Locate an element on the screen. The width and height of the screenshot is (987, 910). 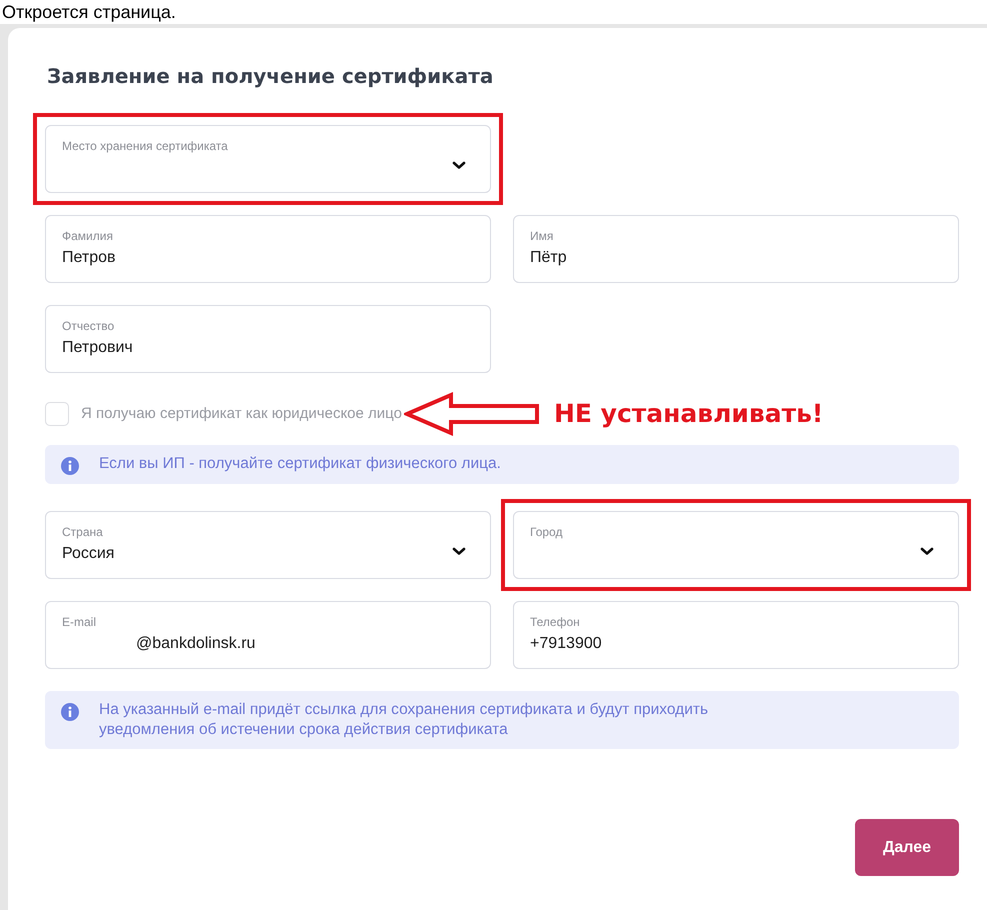
field-value: @bankdolinsk.ru is located at coordinates (195, 644).